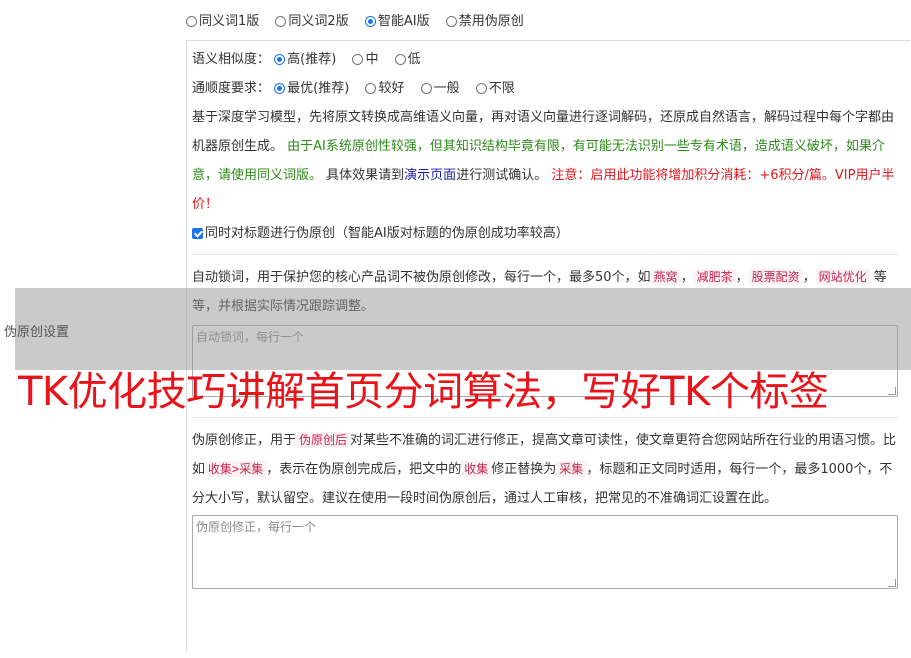 This screenshot has height=658, width=911. Describe the element at coordinates (387, 233) in the screenshot. I see `title-rewrite-label: 同时对标题进行伪原创（智能AI版对标题的伪原创成功率较高）` at that location.